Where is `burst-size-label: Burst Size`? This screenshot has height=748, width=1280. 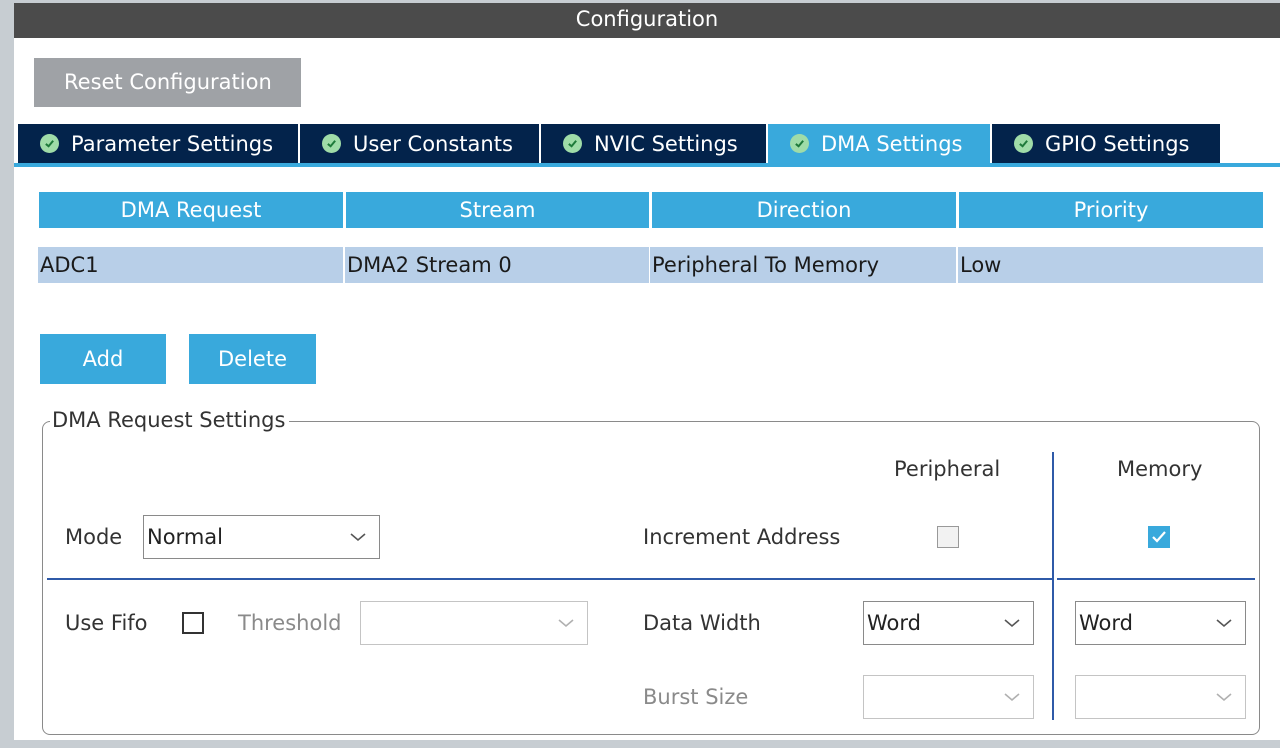 burst-size-label: Burst Size is located at coordinates (696, 697).